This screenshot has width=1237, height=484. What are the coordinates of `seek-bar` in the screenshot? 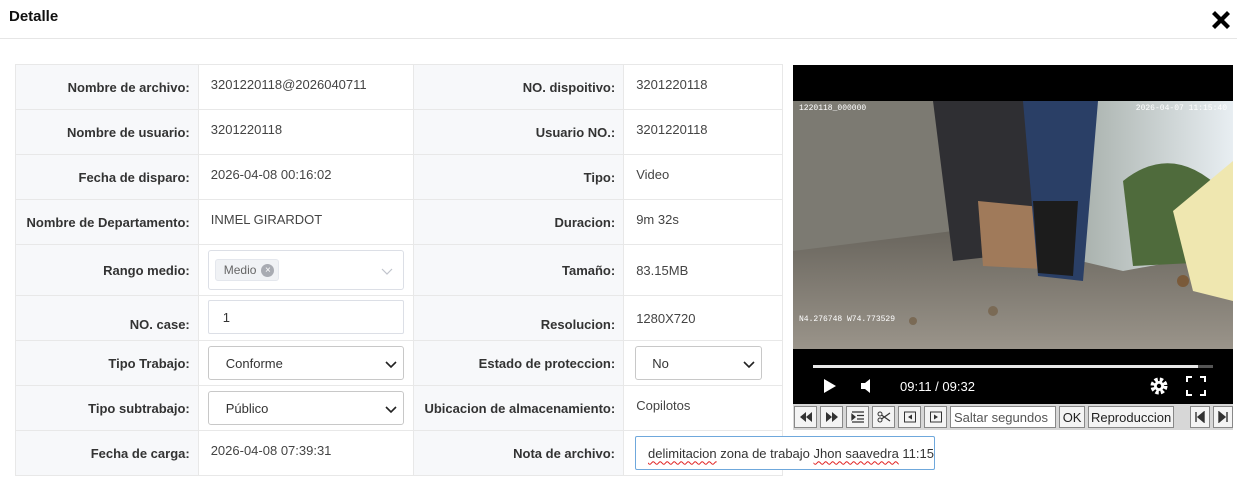 It's located at (1013, 366).